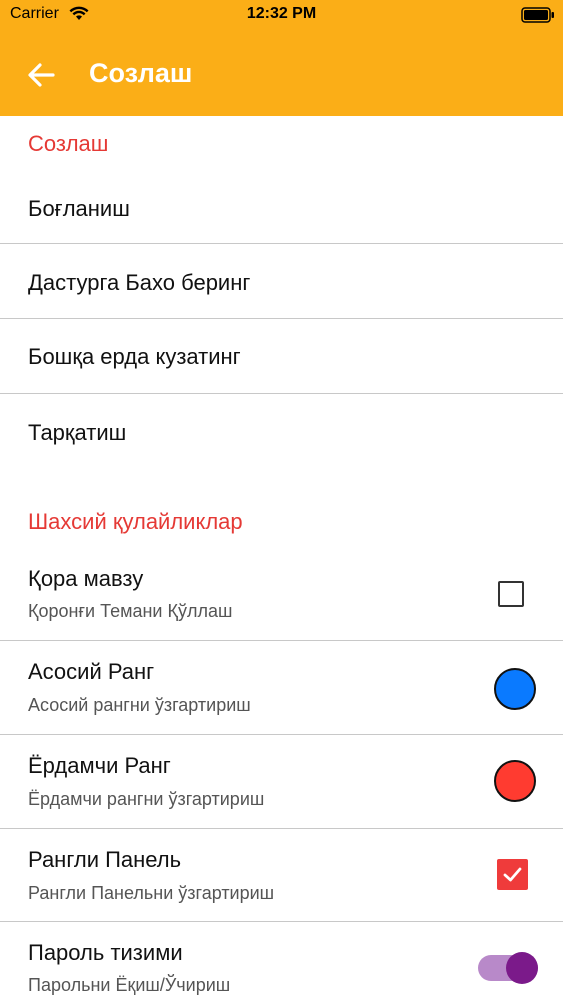 This screenshot has width=563, height=1000. Describe the element at coordinates (281, 781) in the screenshot. I see `pref-item-secondary-color: Ёрдамчи Ранг Ёрдамчи рангни ўзгартириш` at that location.